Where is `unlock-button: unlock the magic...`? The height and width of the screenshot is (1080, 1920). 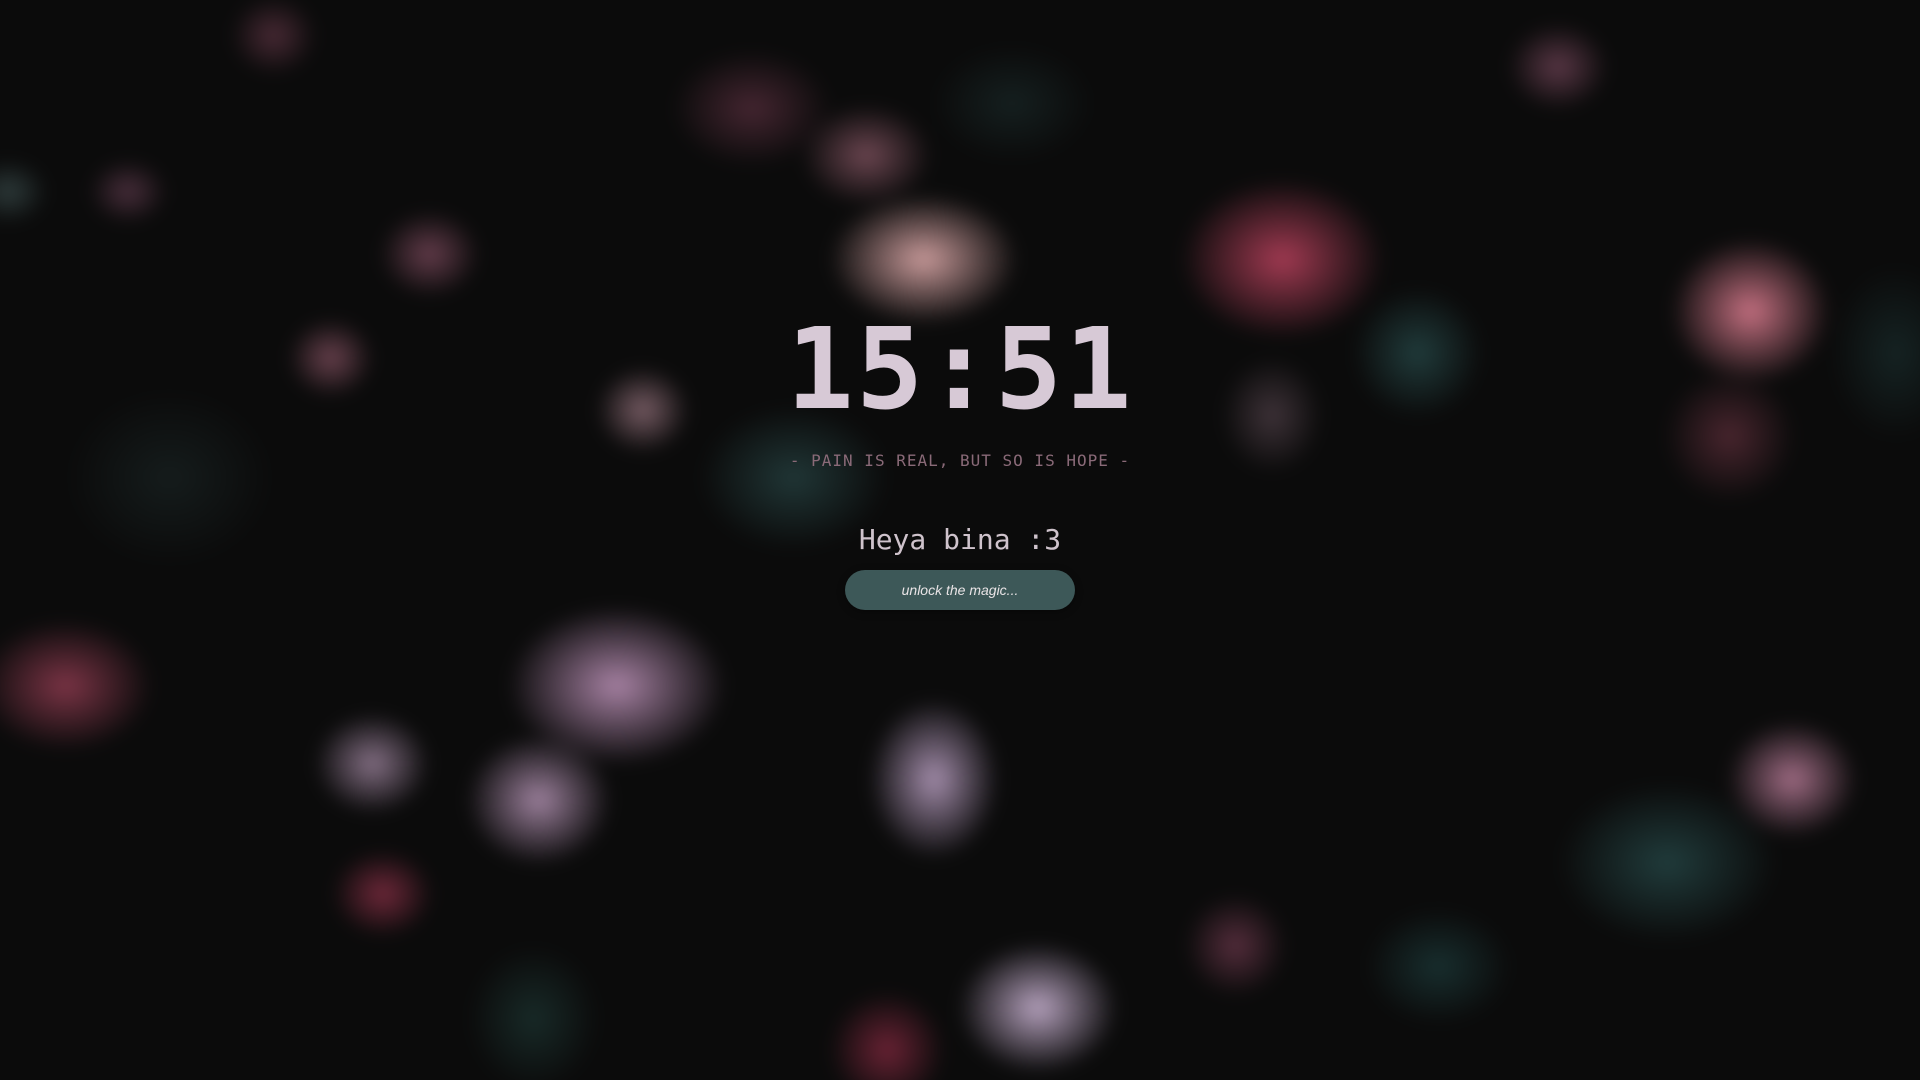
unlock-button: unlock the magic... is located at coordinates (960, 590).